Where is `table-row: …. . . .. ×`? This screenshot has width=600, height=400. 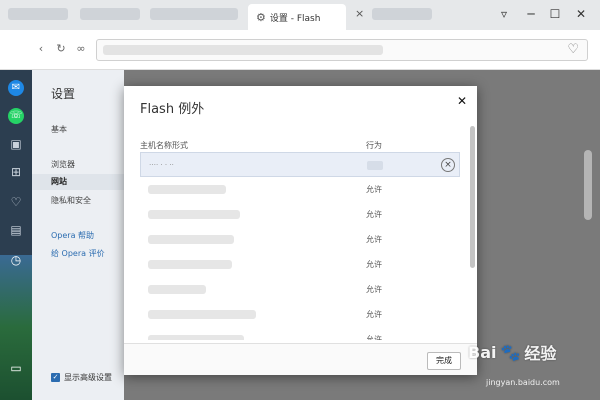
table-row: …. . . .. × is located at coordinates (300, 164).